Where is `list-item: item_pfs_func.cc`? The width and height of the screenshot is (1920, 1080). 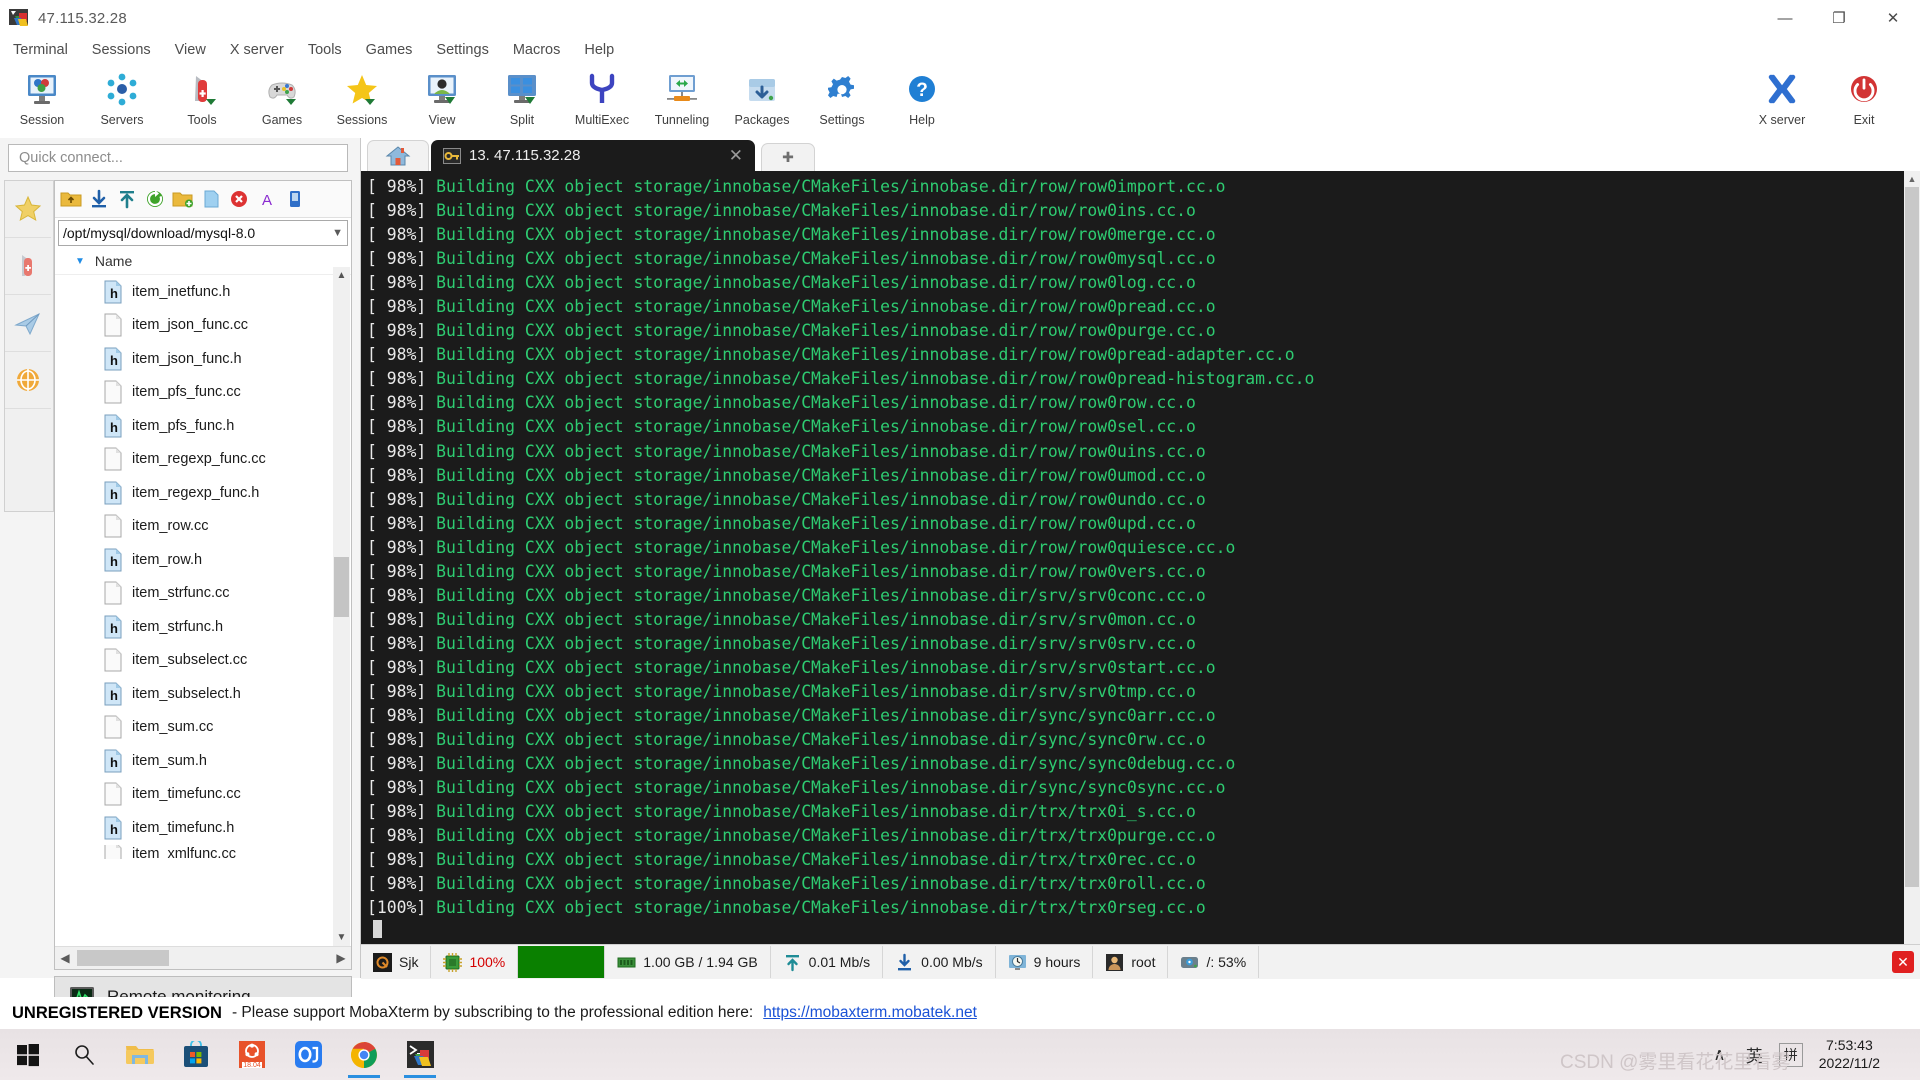
list-item: item_pfs_func.cc is located at coordinates (203, 393).